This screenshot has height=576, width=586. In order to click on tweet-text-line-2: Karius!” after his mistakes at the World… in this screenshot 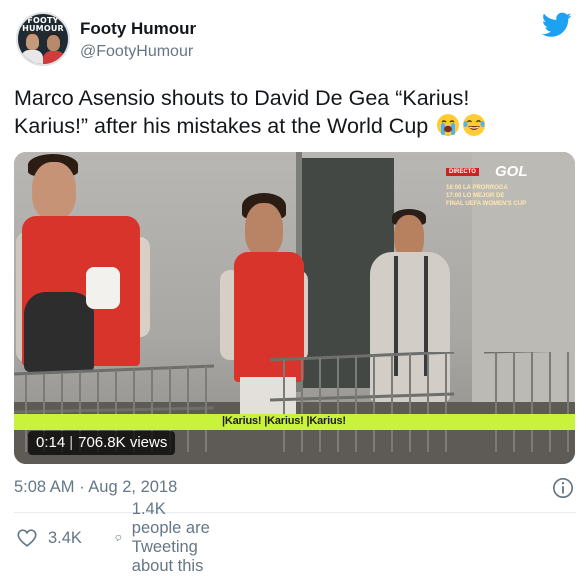, I will do `click(294, 126)`.